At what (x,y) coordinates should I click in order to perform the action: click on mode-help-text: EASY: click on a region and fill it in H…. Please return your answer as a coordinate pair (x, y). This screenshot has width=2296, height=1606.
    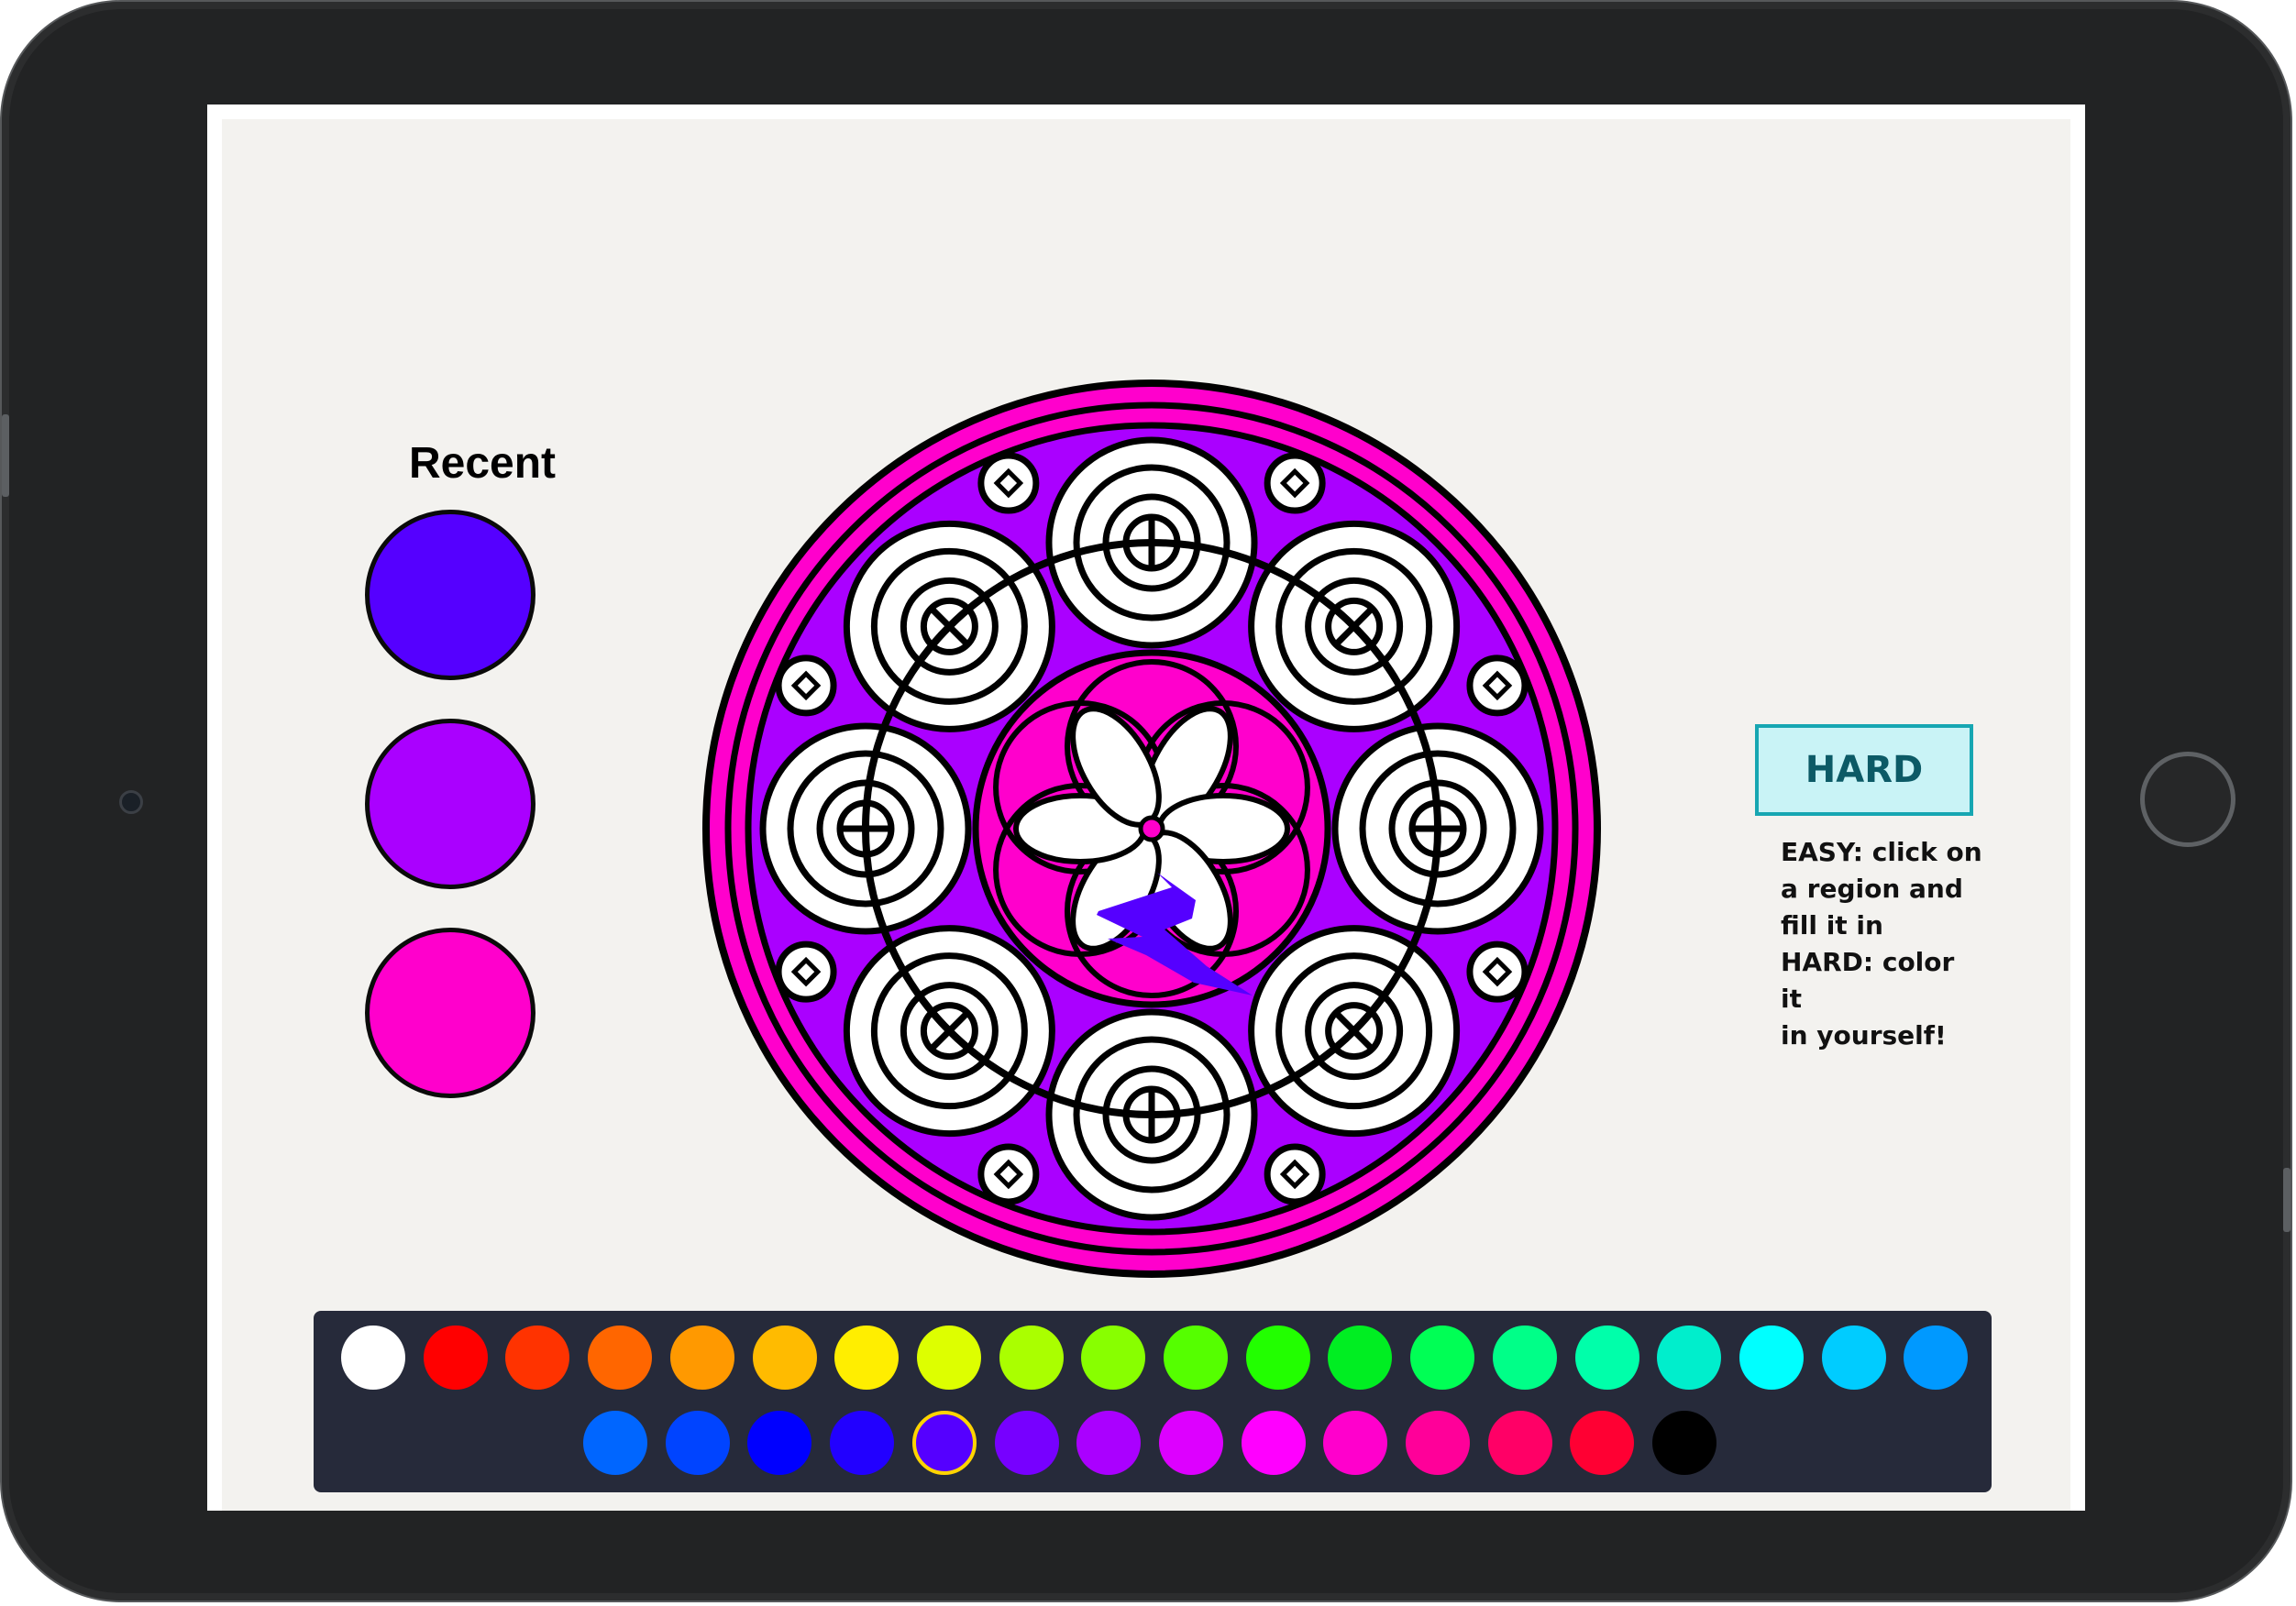
    Looking at the image, I should click on (1881, 944).